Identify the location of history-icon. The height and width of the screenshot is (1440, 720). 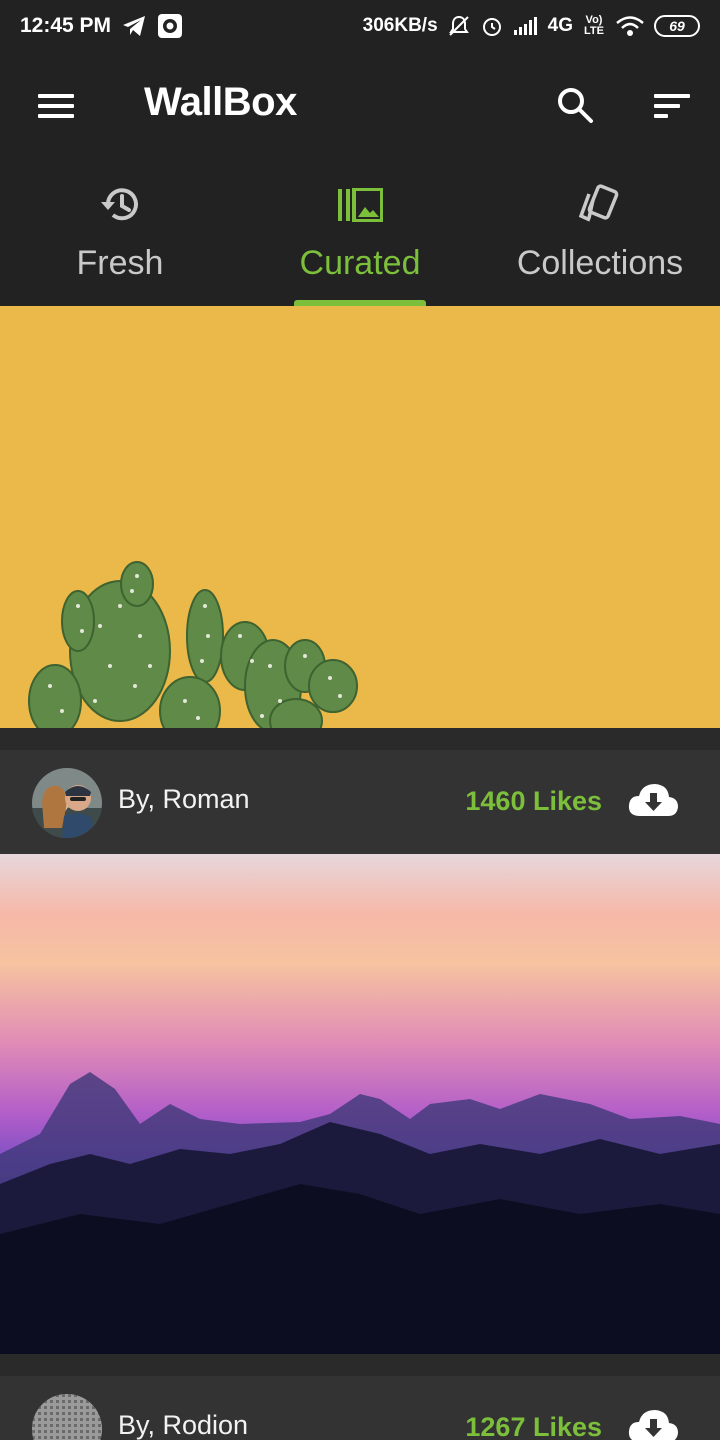
(120, 205).